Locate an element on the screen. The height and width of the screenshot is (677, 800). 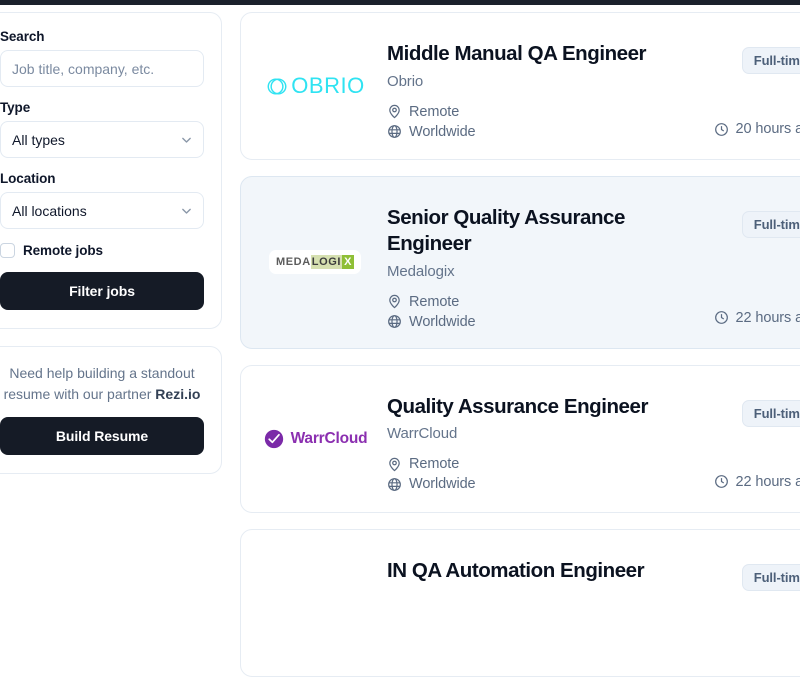
job-title: Middle Manual QA Engineer is located at coordinates (522, 54).